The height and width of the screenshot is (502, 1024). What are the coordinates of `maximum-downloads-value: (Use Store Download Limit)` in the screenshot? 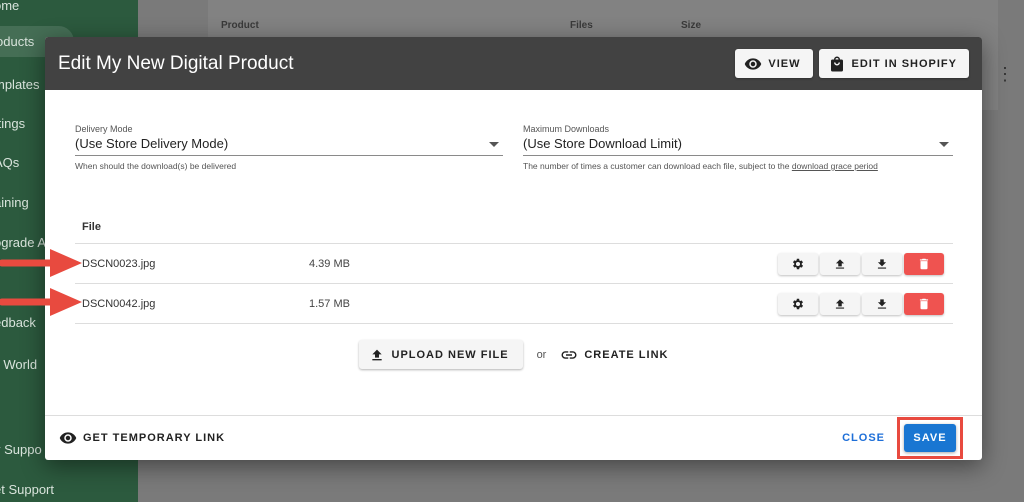 It's located at (602, 143).